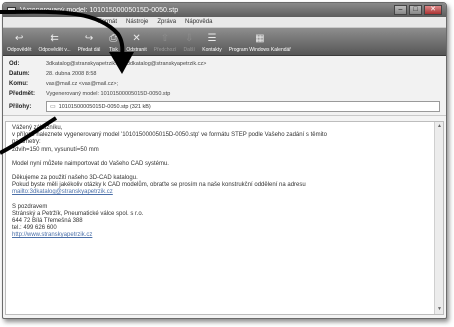 The height and width of the screenshot is (327, 454). I want to click on calendar-label: Program Windows Kalendář, so click(259, 50).